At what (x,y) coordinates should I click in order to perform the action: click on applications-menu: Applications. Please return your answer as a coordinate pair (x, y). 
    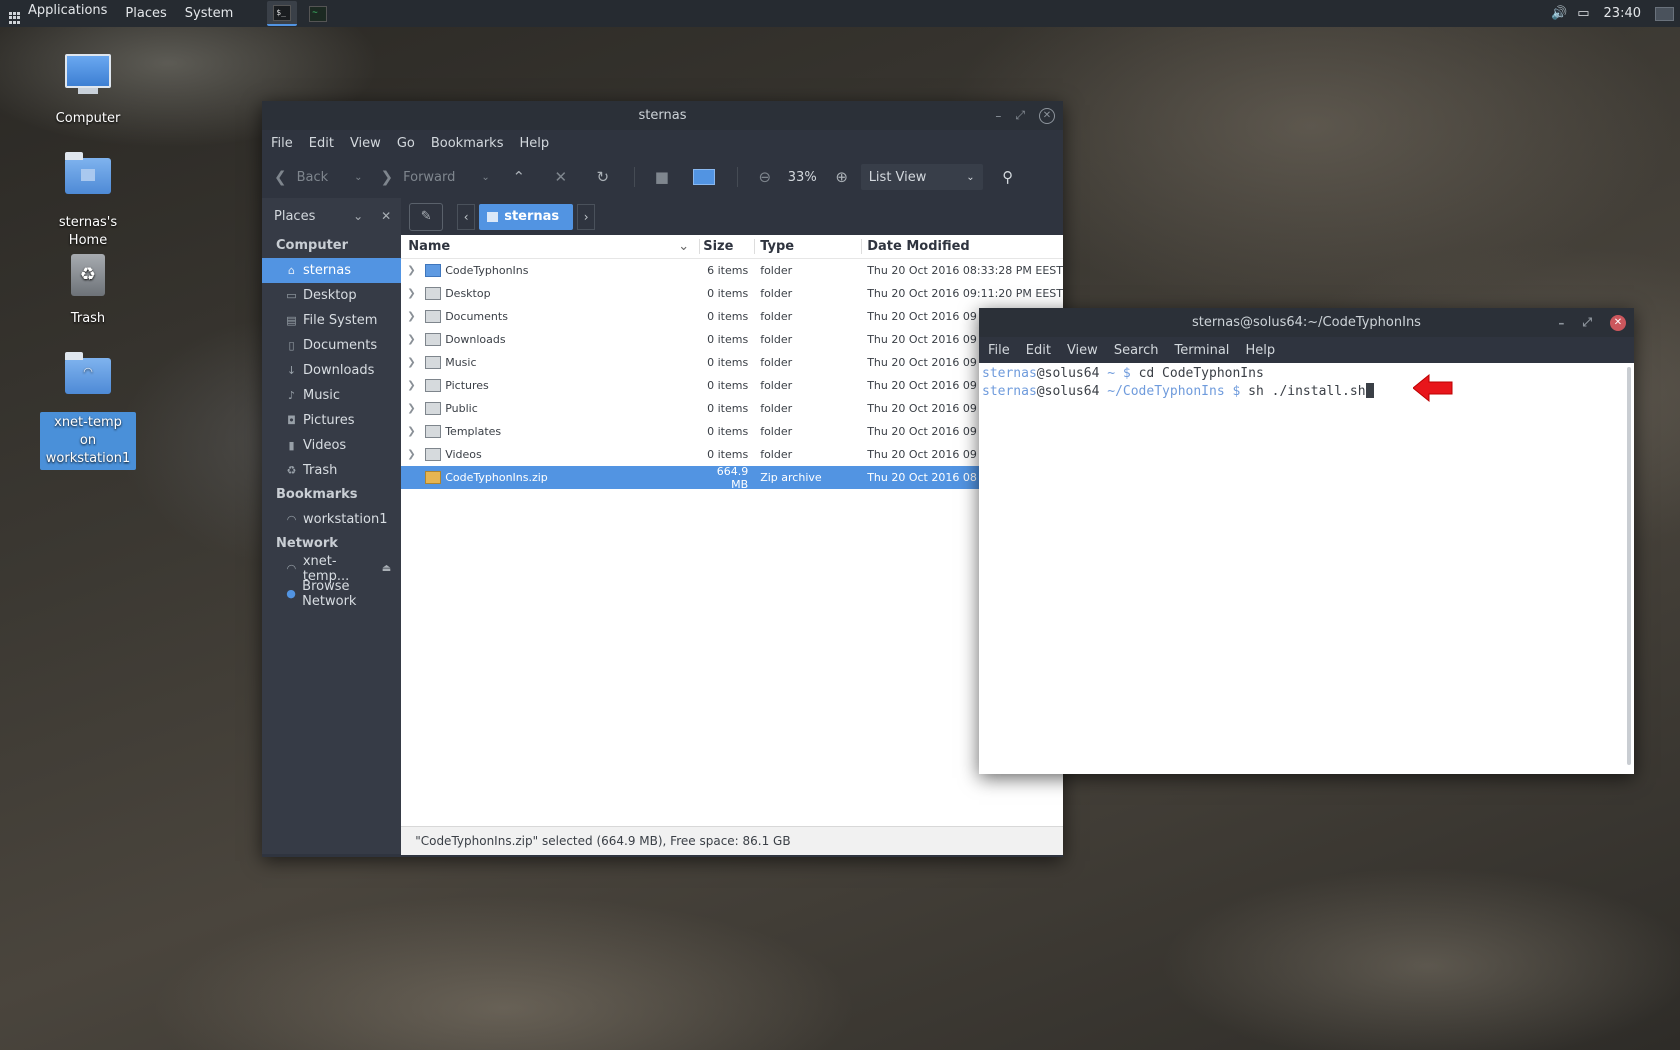
    Looking at the image, I should click on (63, 13).